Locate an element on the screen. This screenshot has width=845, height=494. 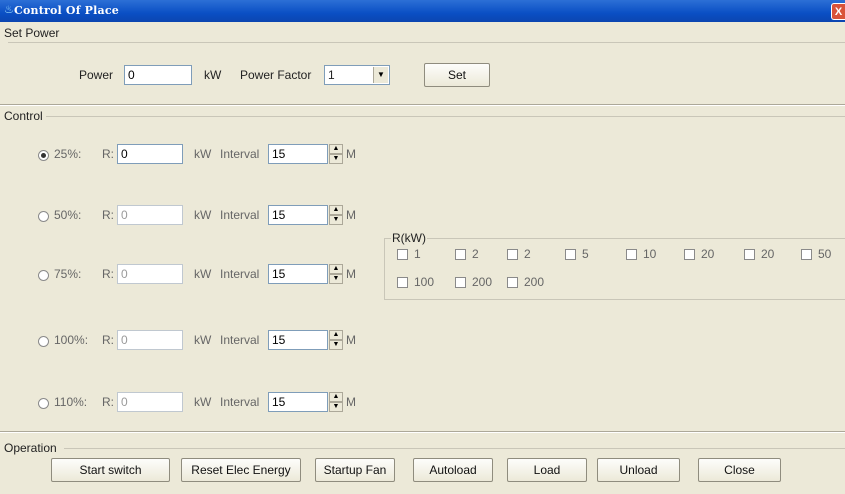
rkw-value-label: 10 is located at coordinates (650, 254).